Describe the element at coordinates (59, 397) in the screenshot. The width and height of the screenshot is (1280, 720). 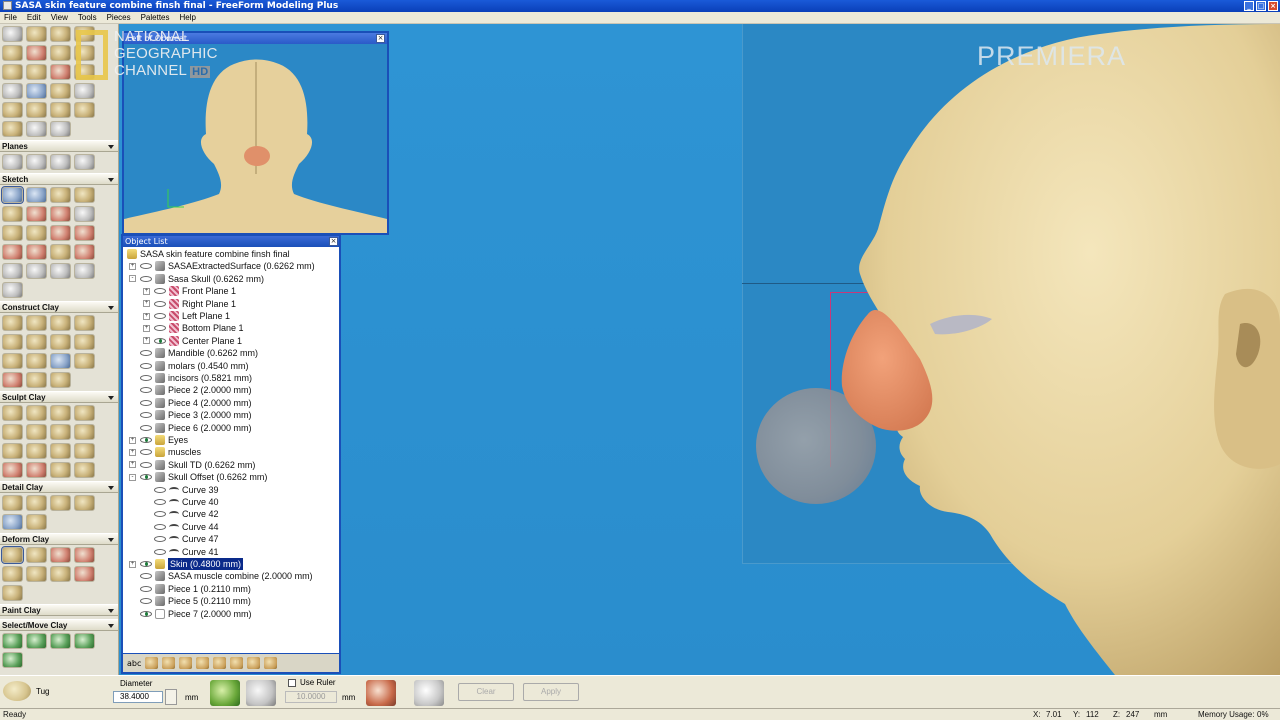
I see `section-sculpt-clay: Sculpt Clay` at that location.